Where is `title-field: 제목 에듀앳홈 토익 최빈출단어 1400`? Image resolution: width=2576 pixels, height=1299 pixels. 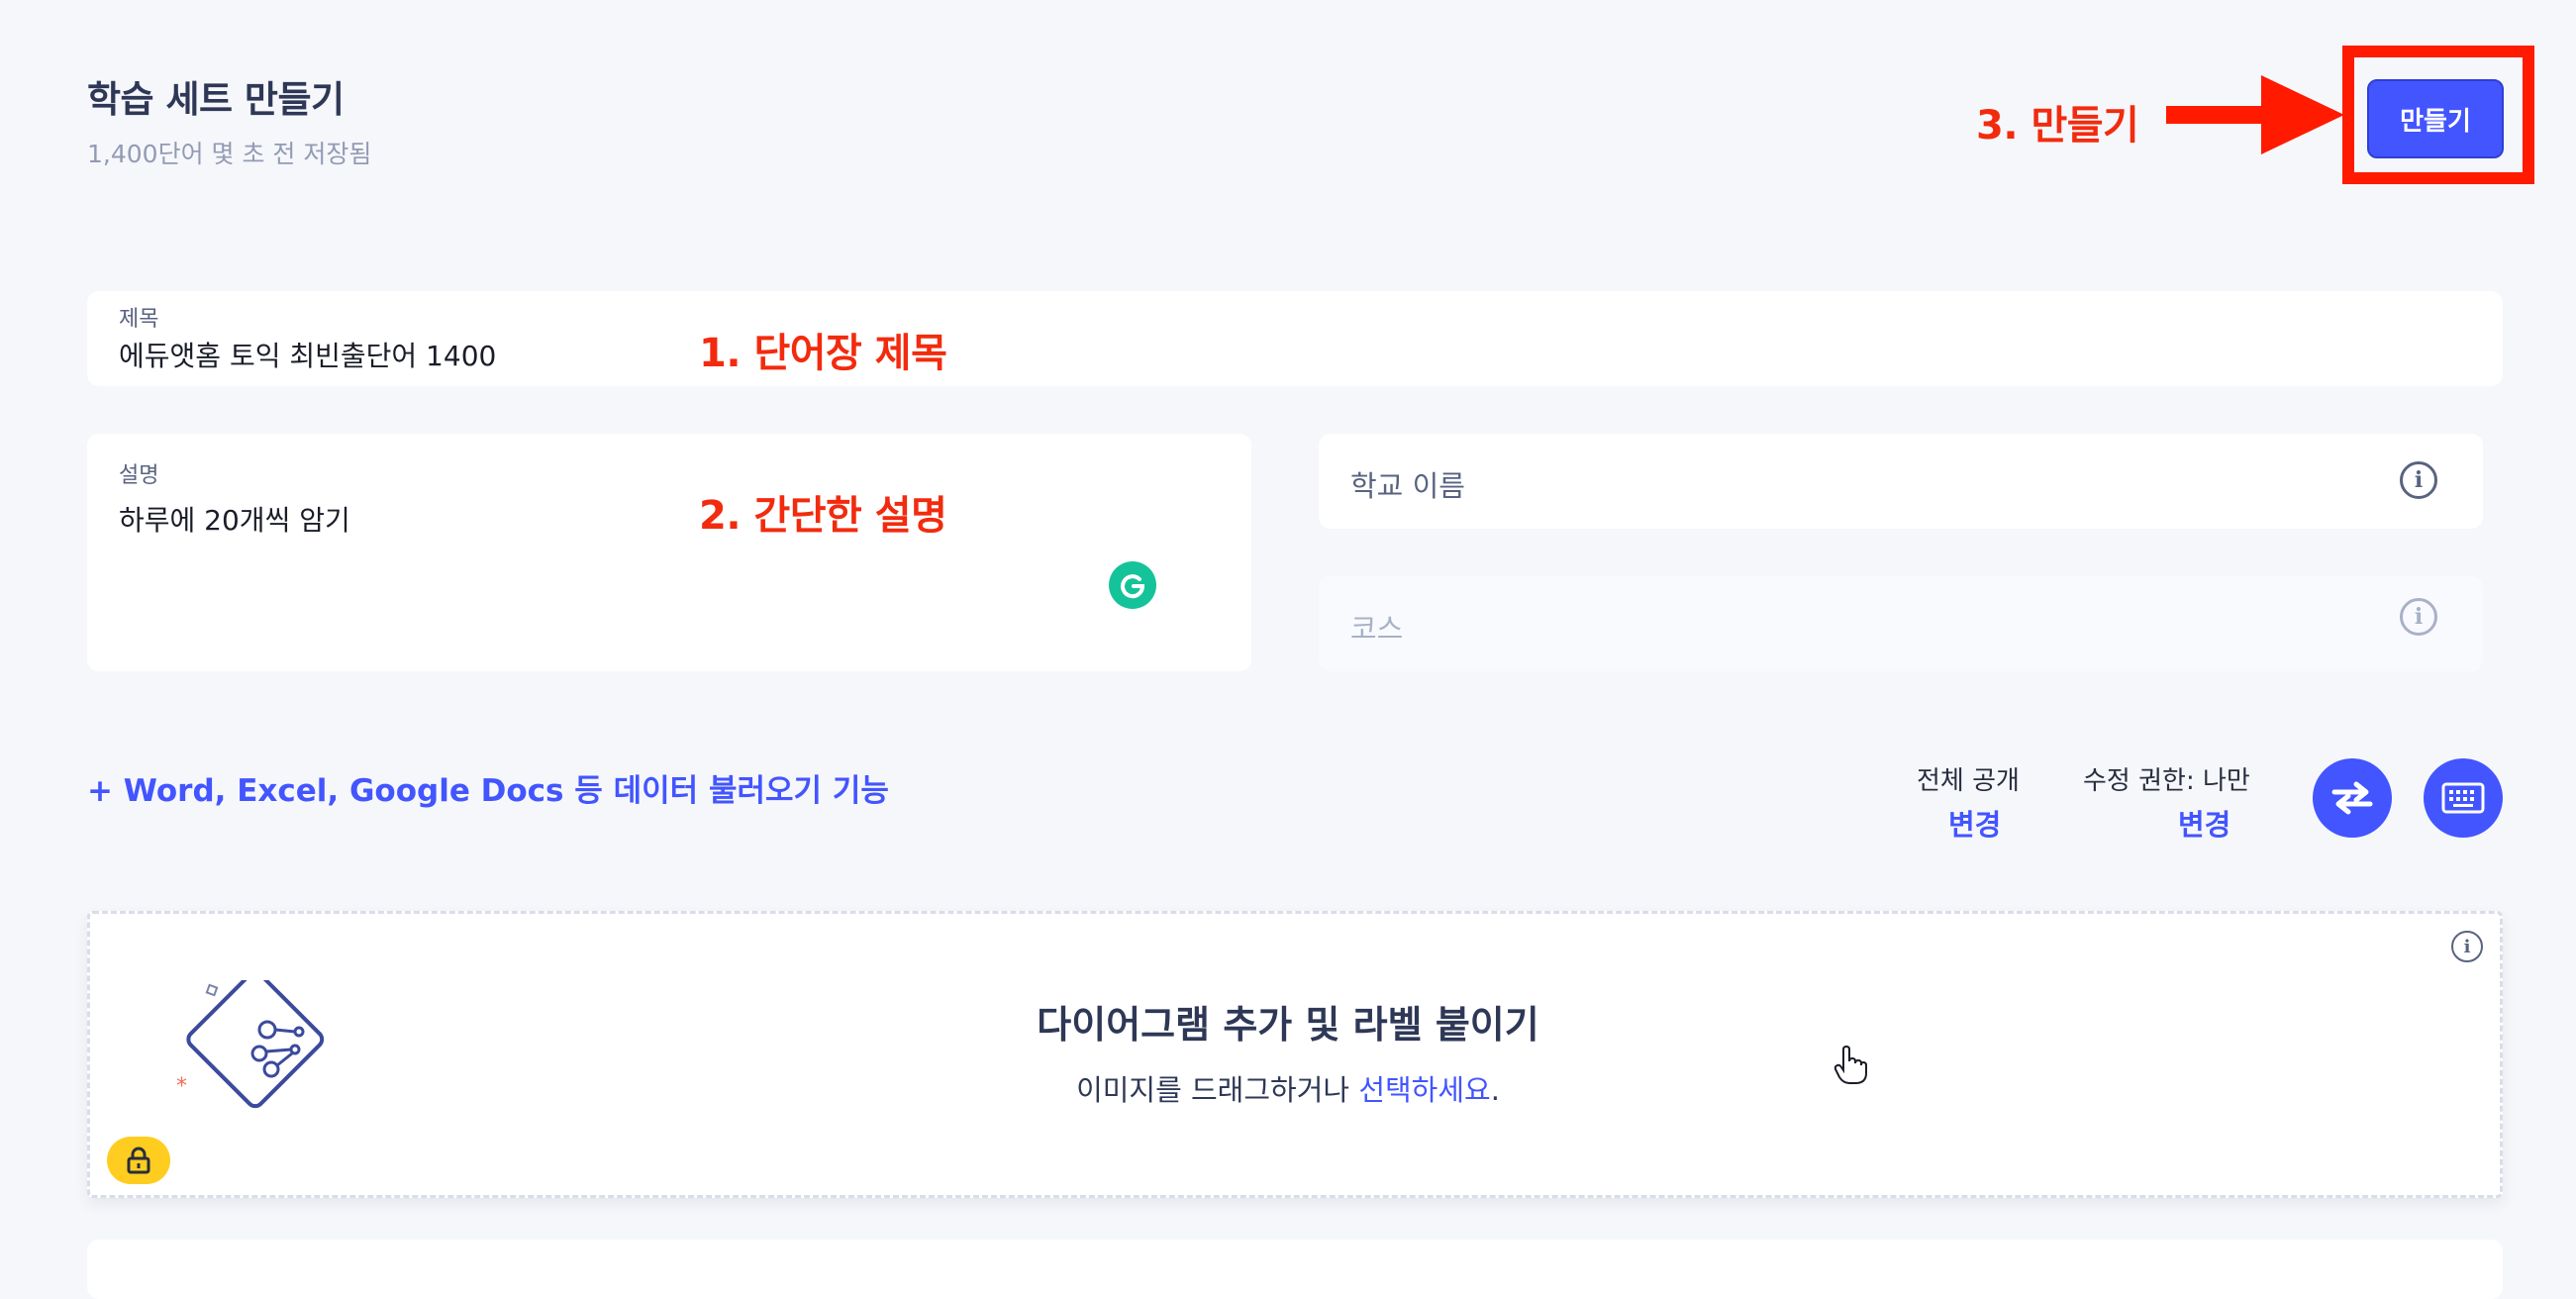
title-field: 제목 에듀앳홈 토익 최빈출단어 1400 is located at coordinates (1295, 339).